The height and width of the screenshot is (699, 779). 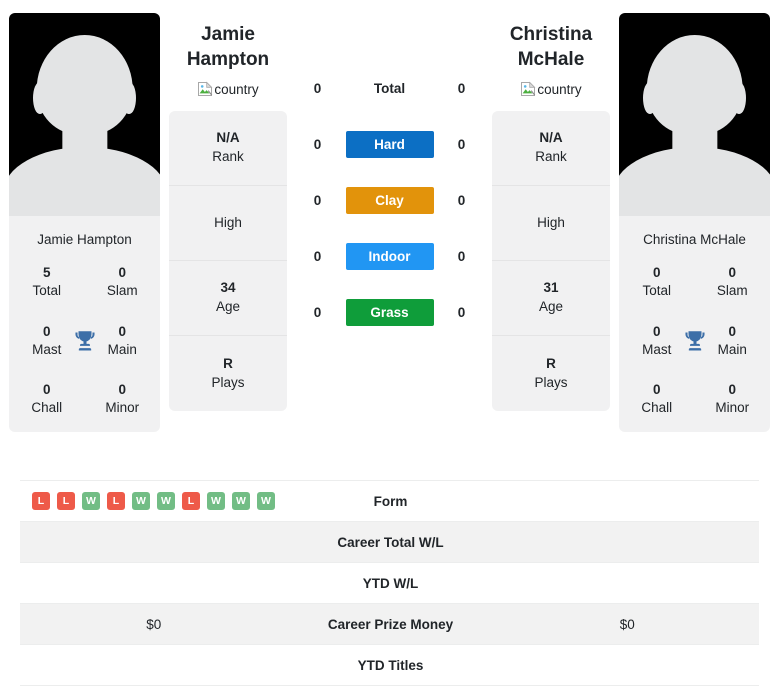 I want to click on right-info-rank: N/A Rank, so click(x=551, y=149).